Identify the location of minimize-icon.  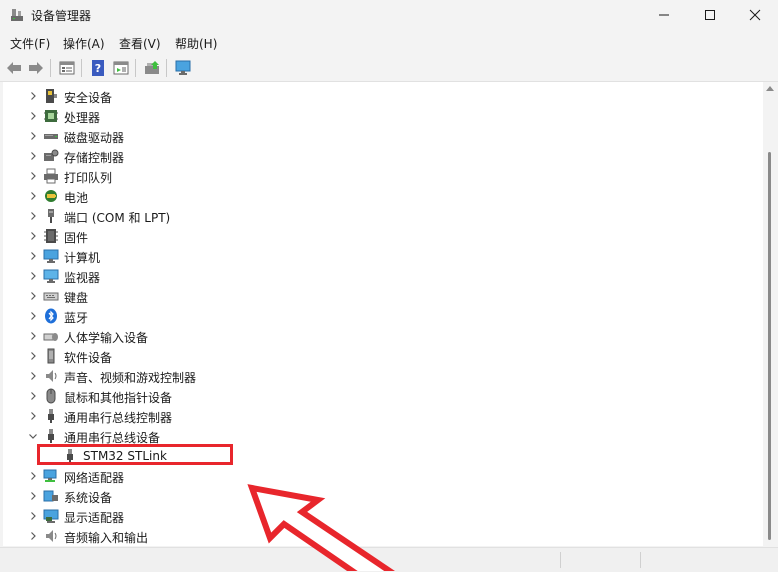
(664, 15).